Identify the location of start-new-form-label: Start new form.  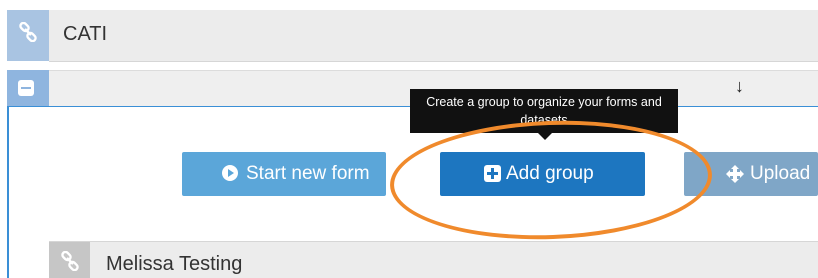
(308, 173).